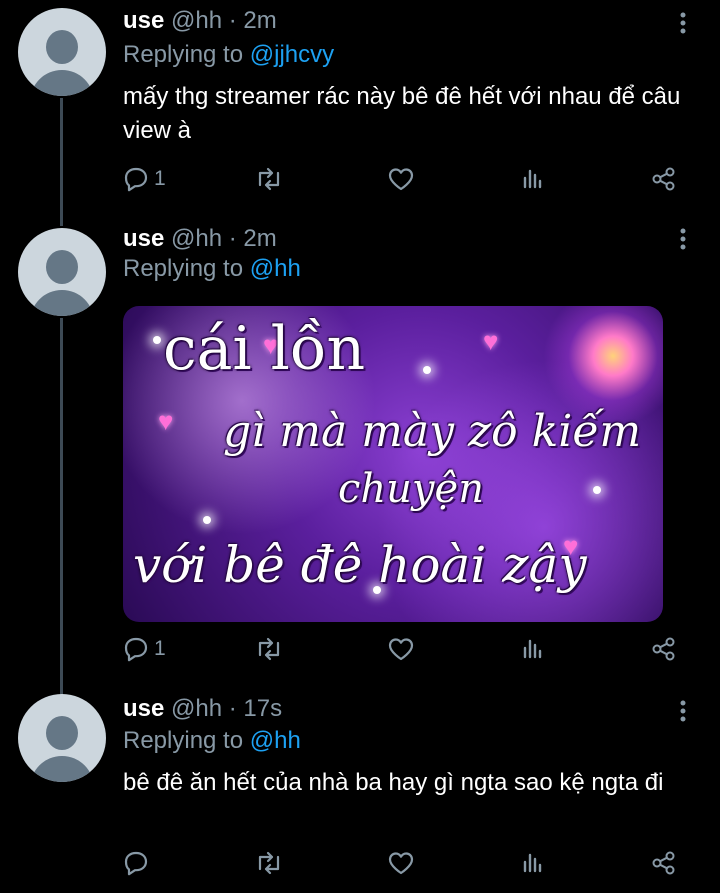 The height and width of the screenshot is (893, 720). I want to click on replying-to: Replying to @jjhcvy, so click(228, 55).